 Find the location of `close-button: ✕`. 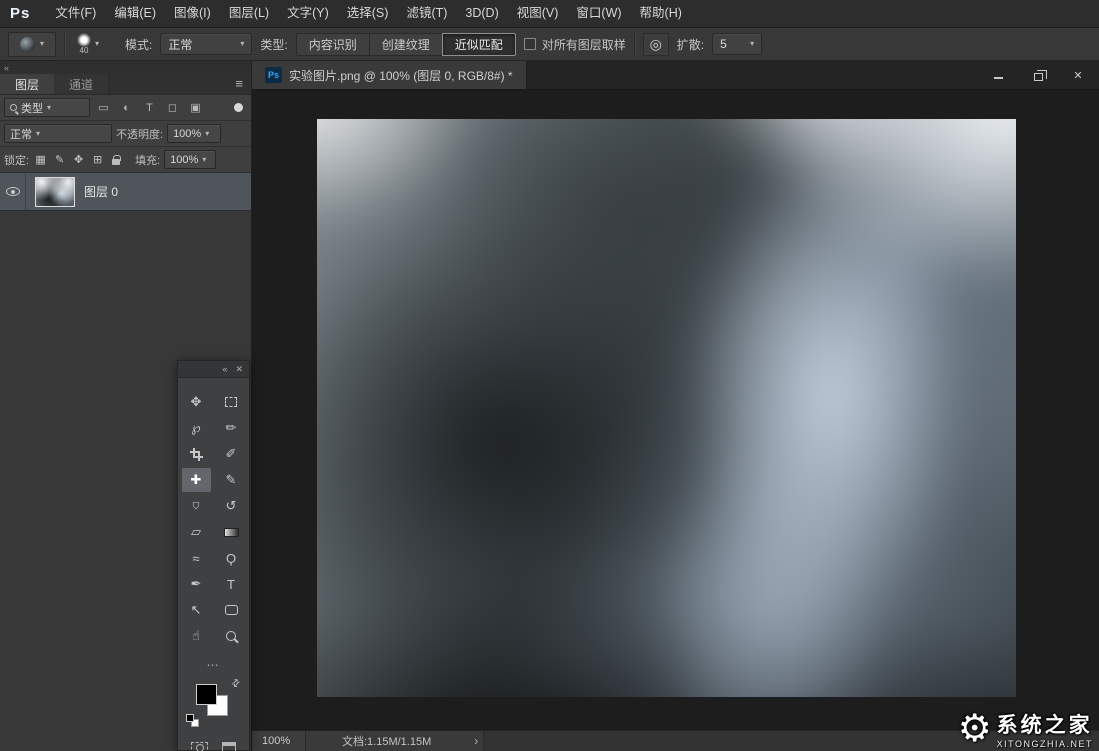

close-button: ✕ is located at coordinates (1078, 75).